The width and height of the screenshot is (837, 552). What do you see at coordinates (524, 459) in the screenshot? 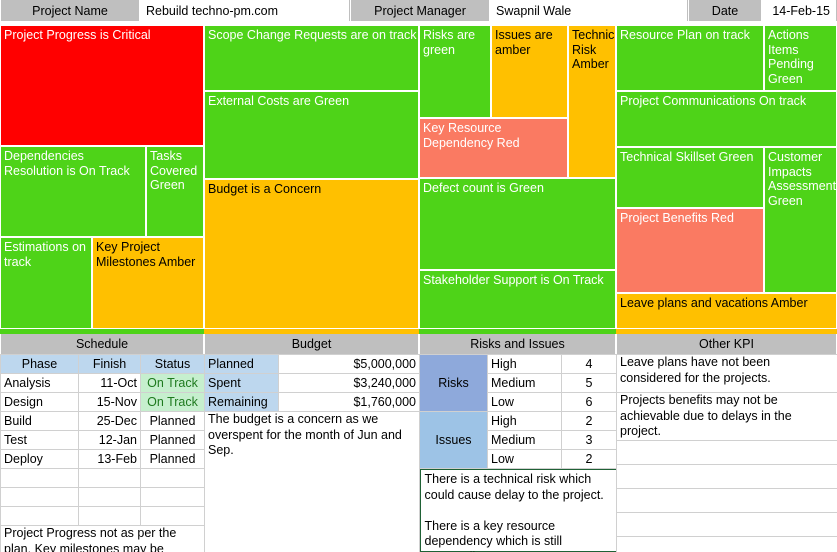
I see `issue-level: Low` at bounding box center [524, 459].